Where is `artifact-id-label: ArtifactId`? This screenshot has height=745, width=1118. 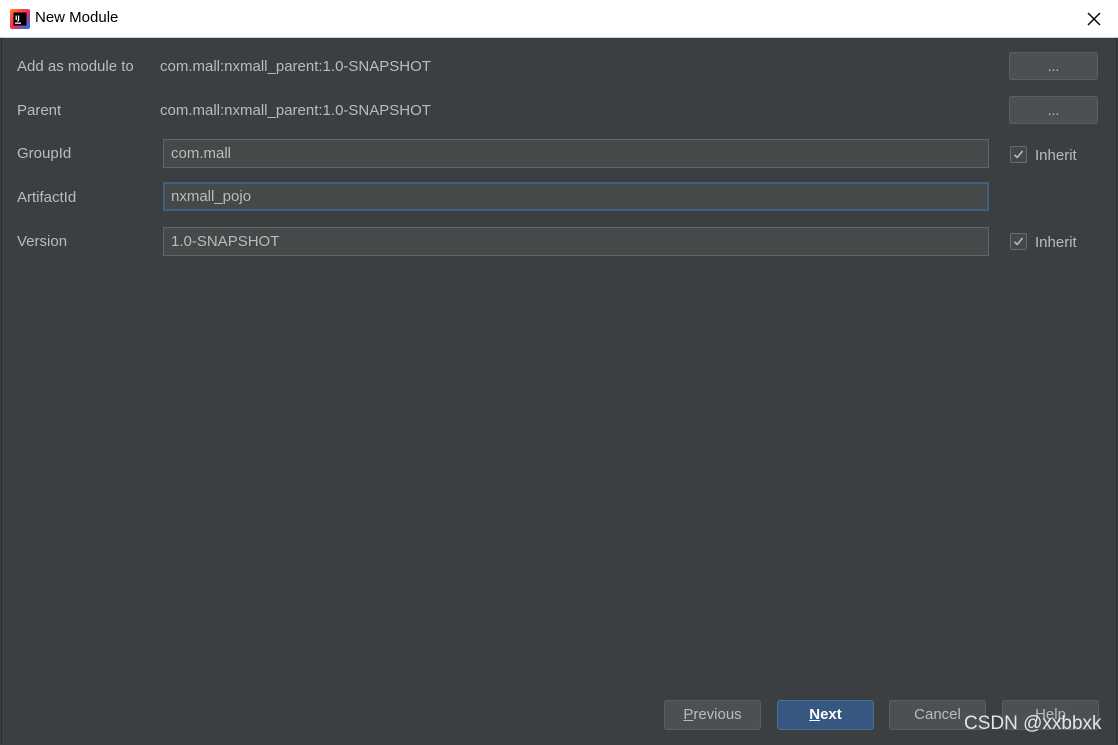
artifact-id-label: ArtifactId is located at coordinates (47, 197).